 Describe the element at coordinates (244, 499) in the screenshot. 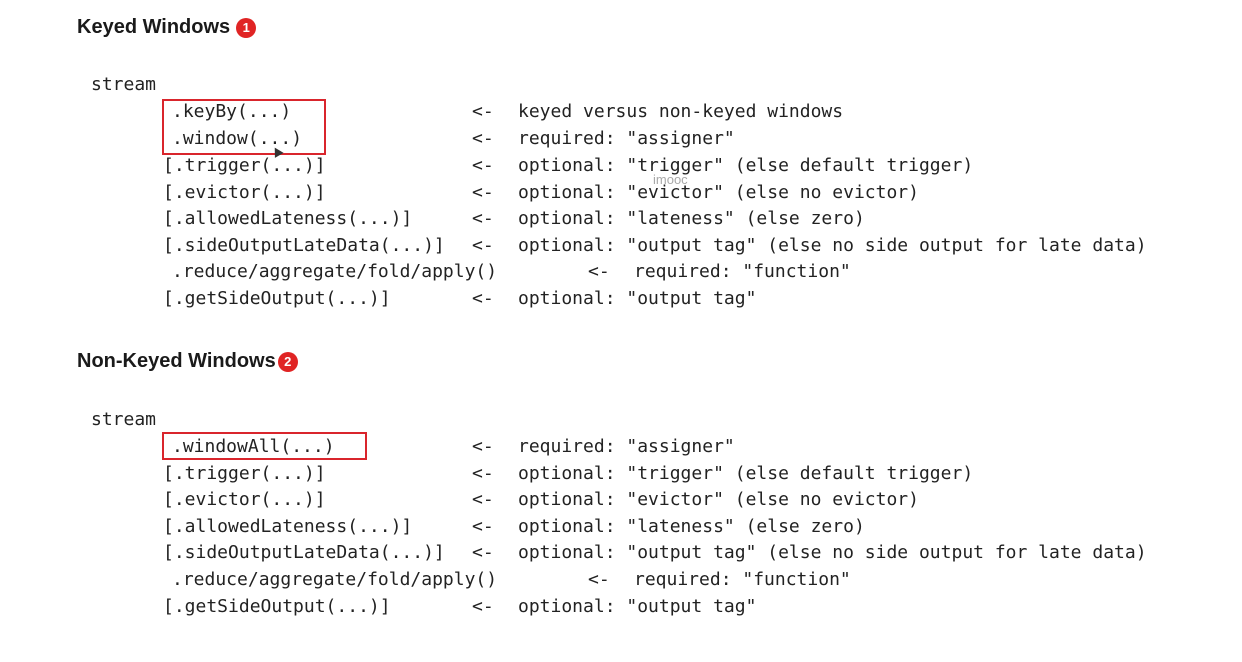

I see `nonkeyed-call-evictor: [.evictor(...)]` at that location.